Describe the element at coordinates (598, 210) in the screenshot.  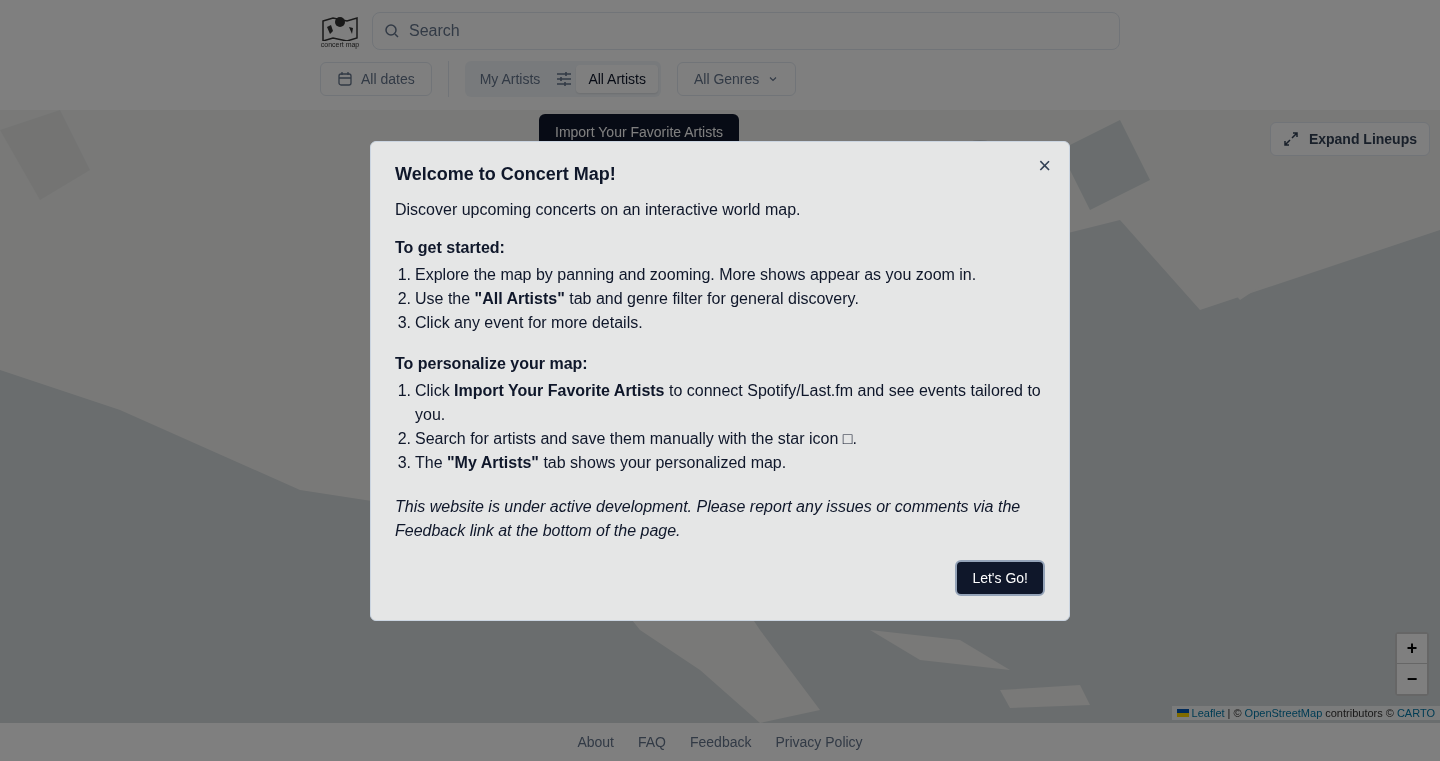
I see `intro-text: Discover upcoming concerts on an interactive world map.` at that location.